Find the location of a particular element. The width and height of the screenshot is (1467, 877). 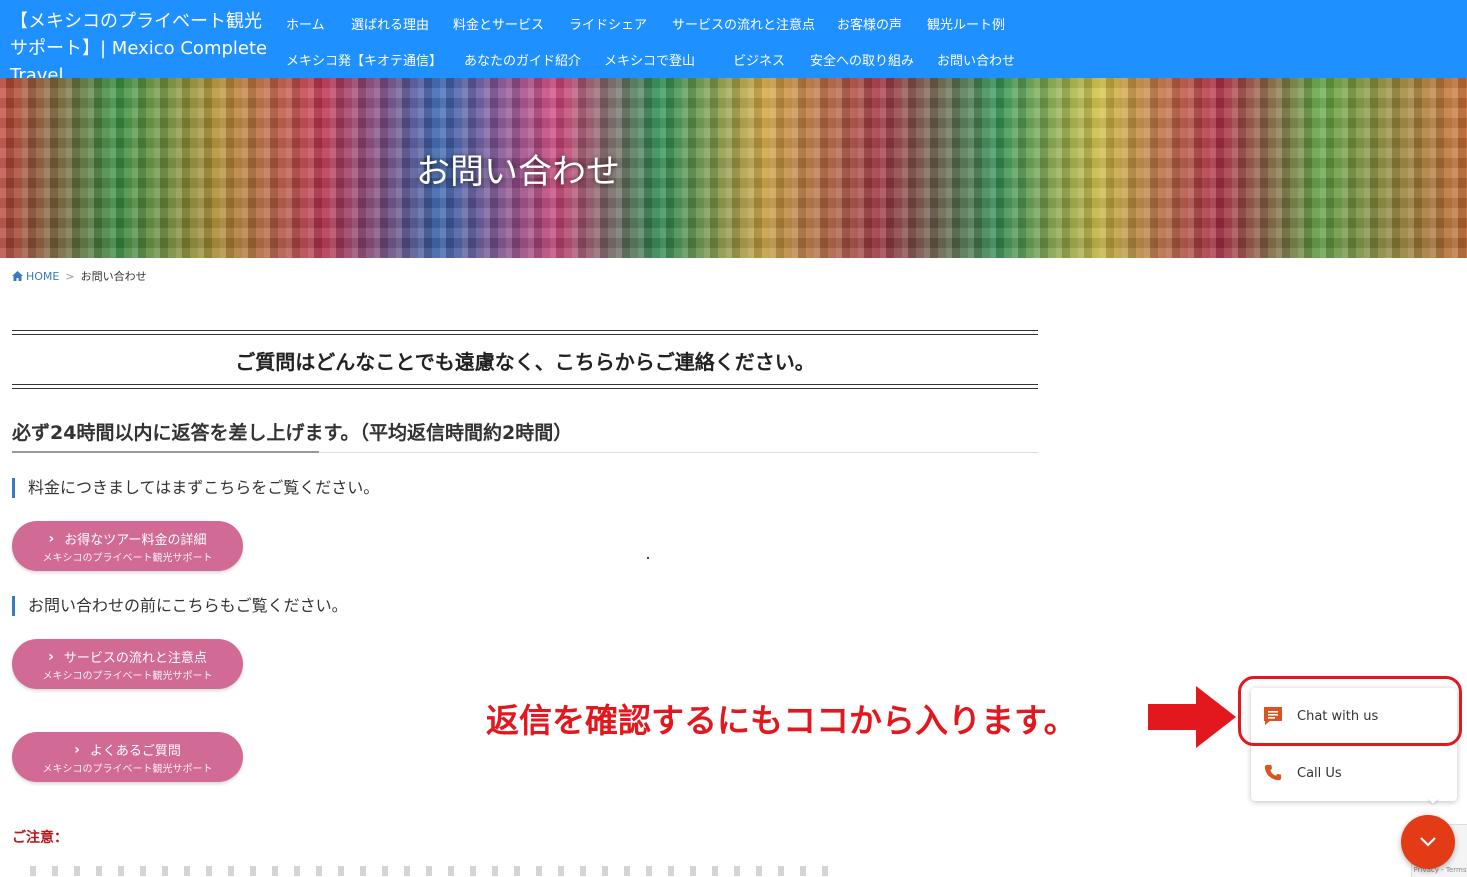

breadcrumb-home: HOME is located at coordinates (35, 276).